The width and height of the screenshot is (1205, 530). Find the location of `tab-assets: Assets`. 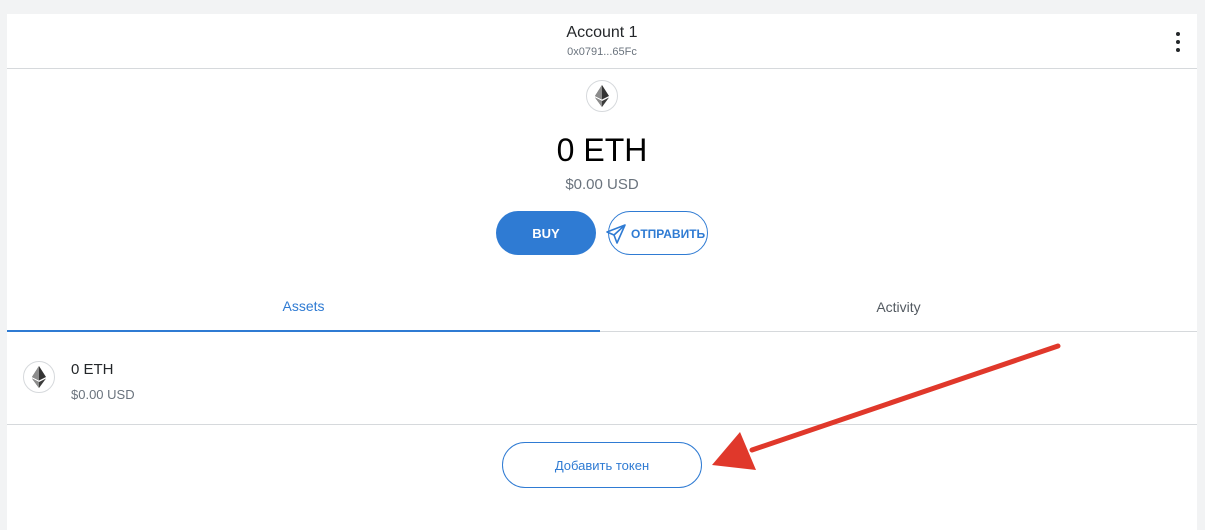

tab-assets: Assets is located at coordinates (303, 307).